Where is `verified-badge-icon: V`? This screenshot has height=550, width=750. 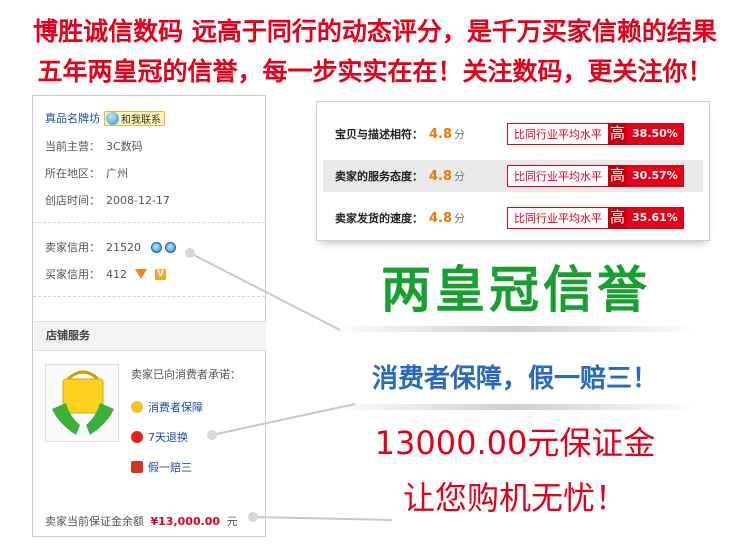 verified-badge-icon: V is located at coordinates (160, 274).